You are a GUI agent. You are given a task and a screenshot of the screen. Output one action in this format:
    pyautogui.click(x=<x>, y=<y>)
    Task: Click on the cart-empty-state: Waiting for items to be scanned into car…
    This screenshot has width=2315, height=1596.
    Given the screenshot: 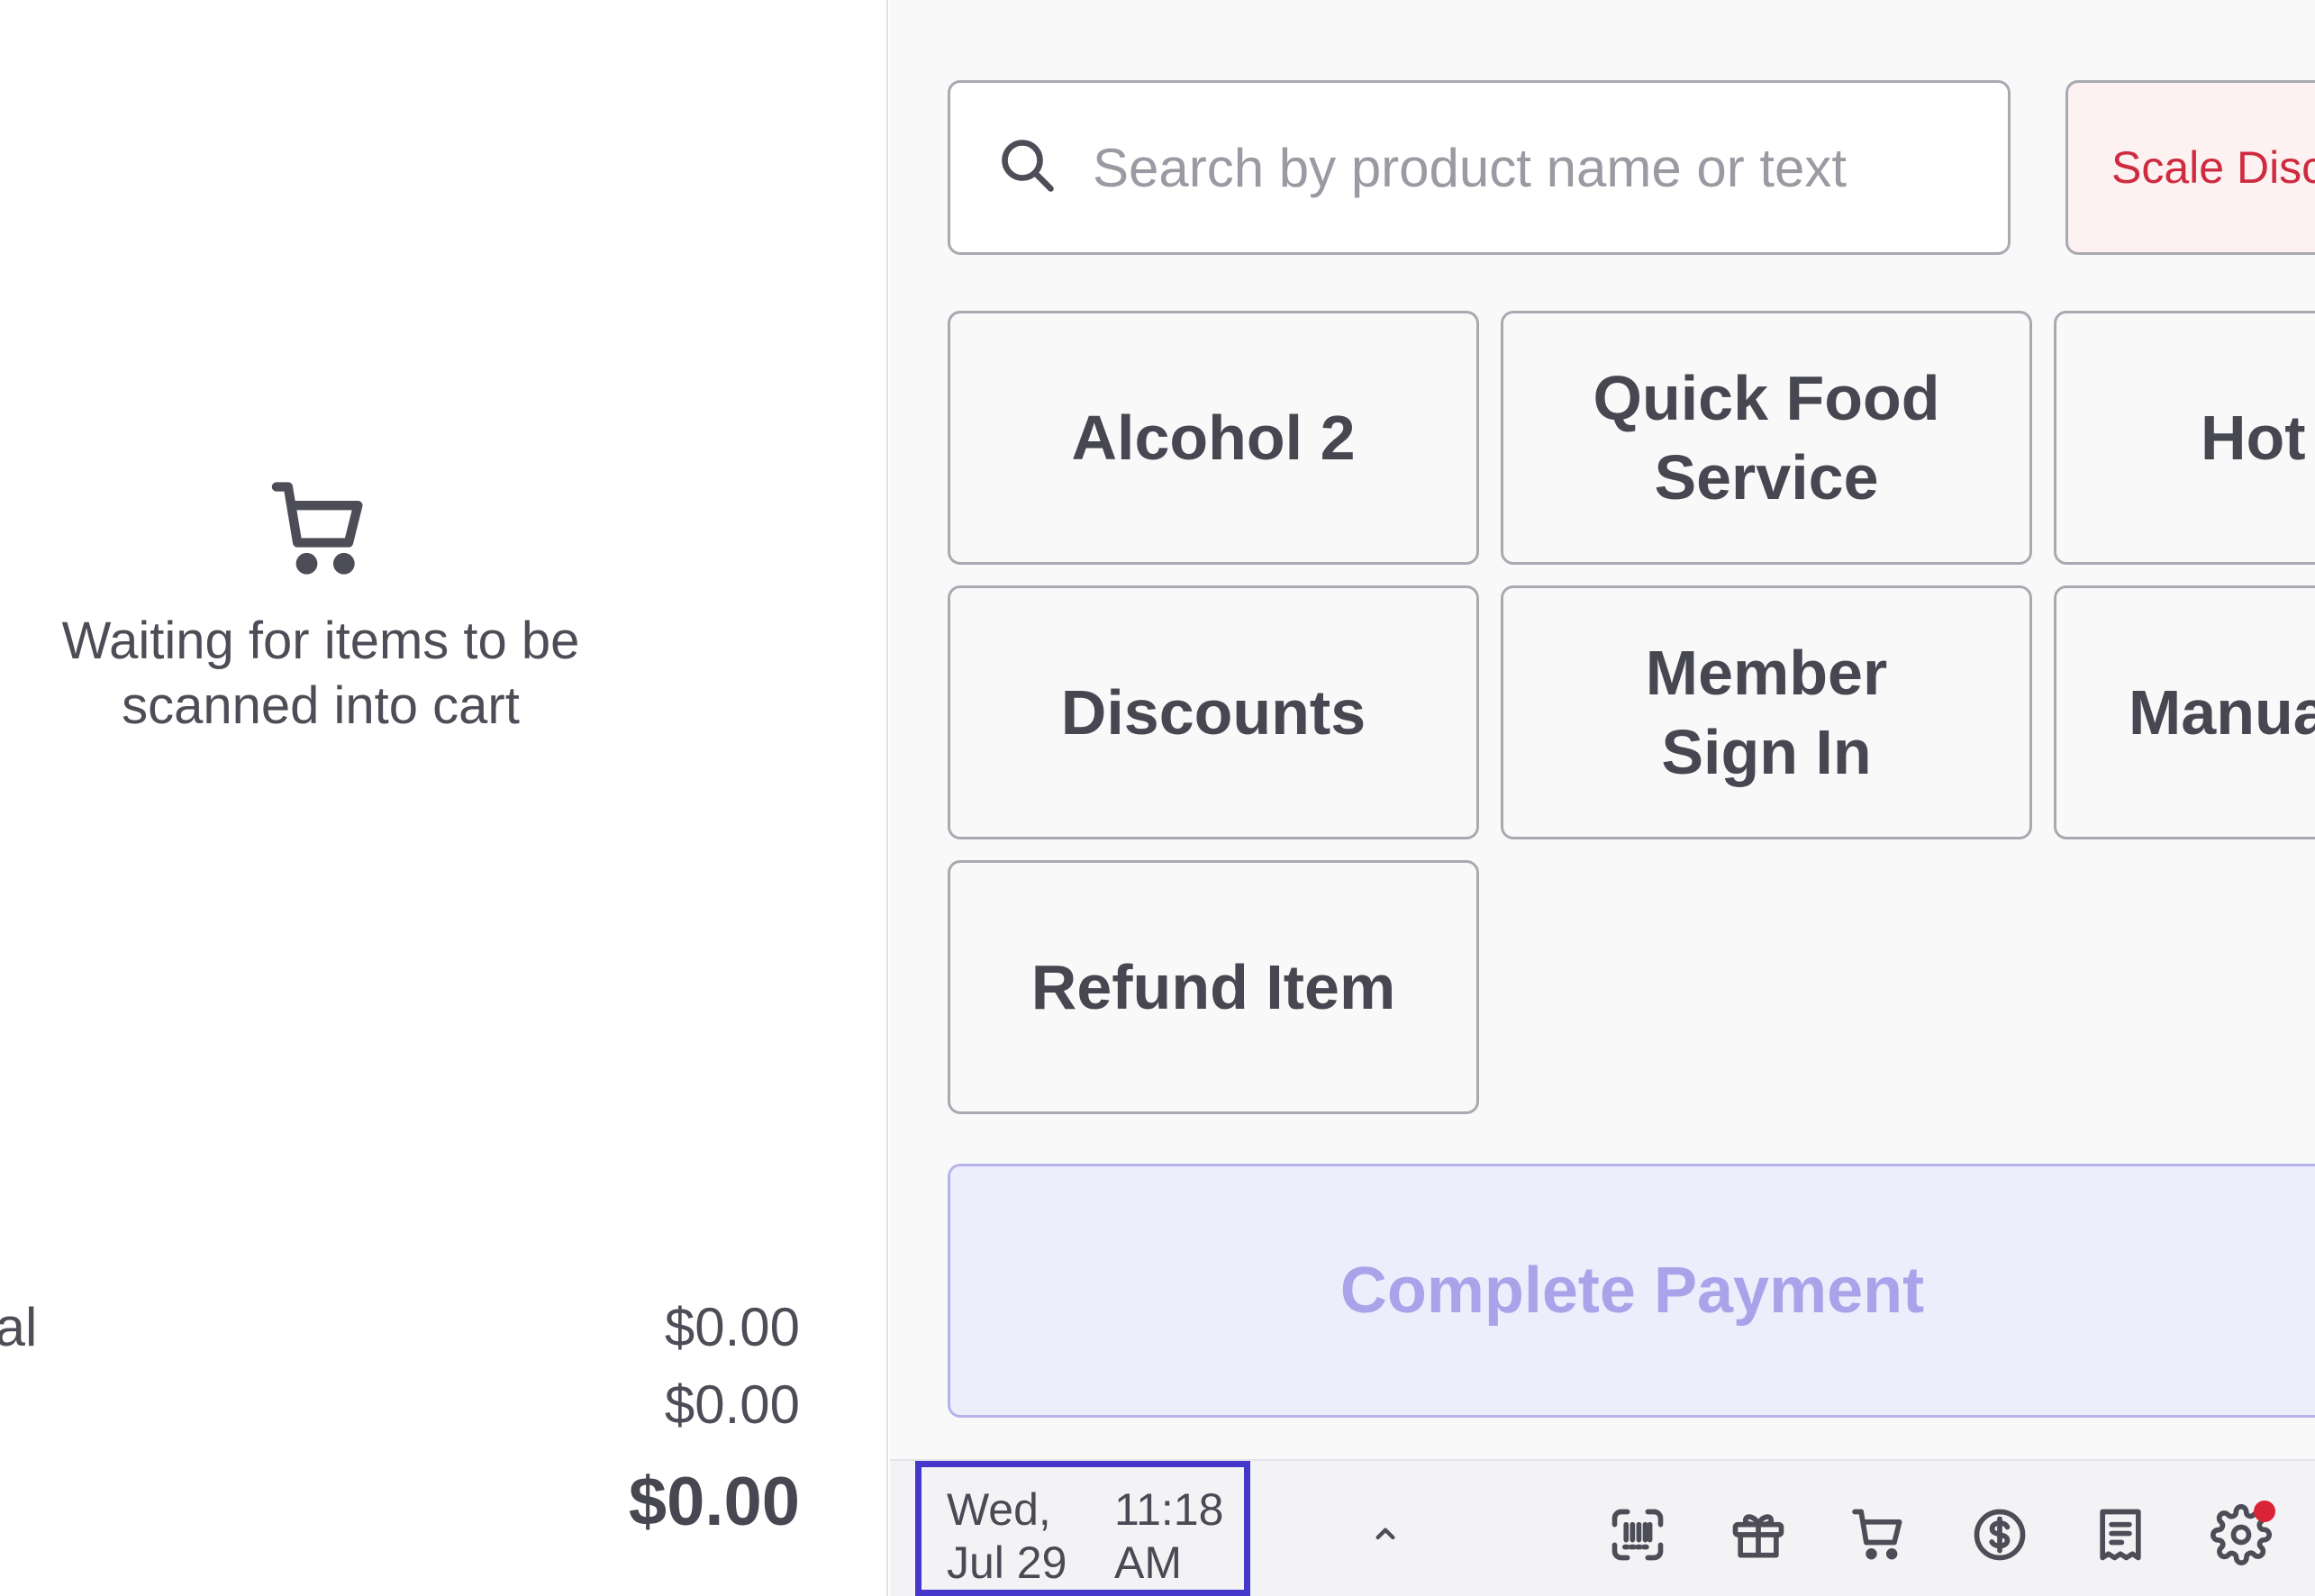 What is the action you would take?
    pyautogui.click(x=320, y=606)
    